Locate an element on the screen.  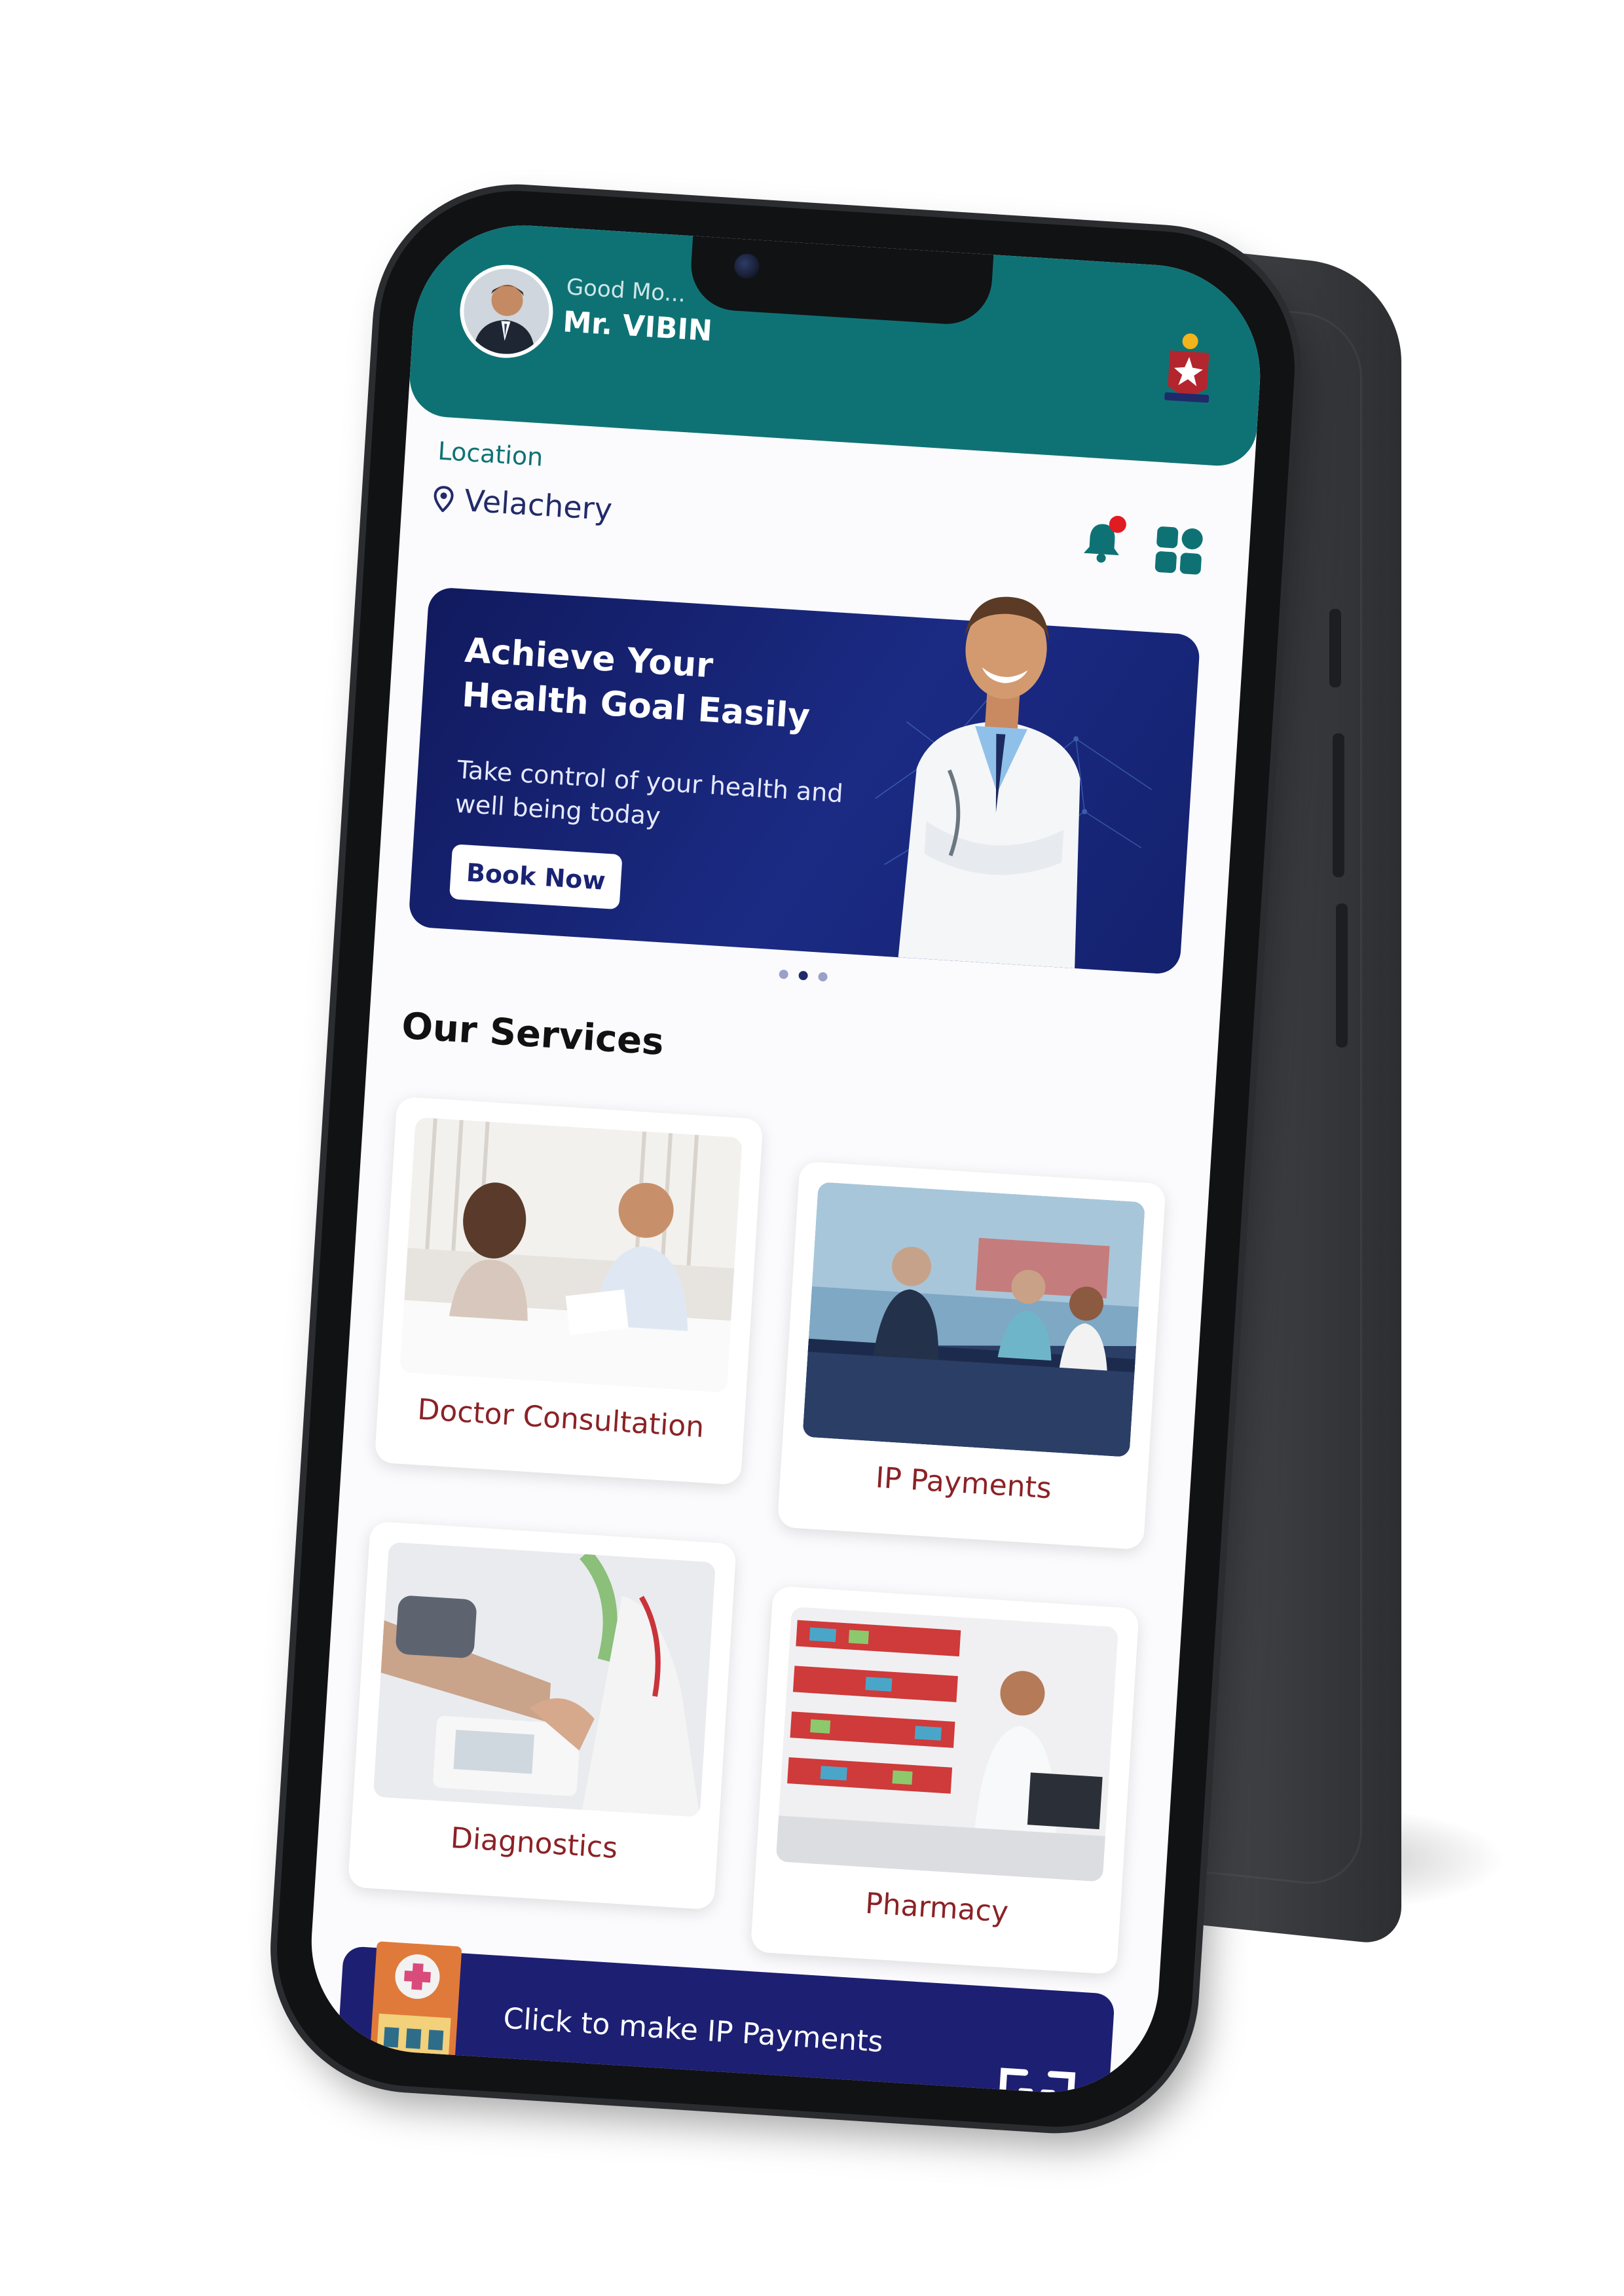
service-card-ip-payments: IP Payments is located at coordinates (971, 1355).